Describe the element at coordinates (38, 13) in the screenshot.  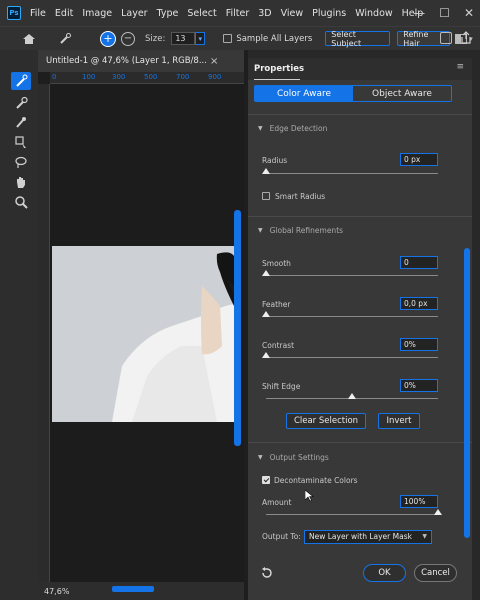
I see `menu-file: File` at that location.